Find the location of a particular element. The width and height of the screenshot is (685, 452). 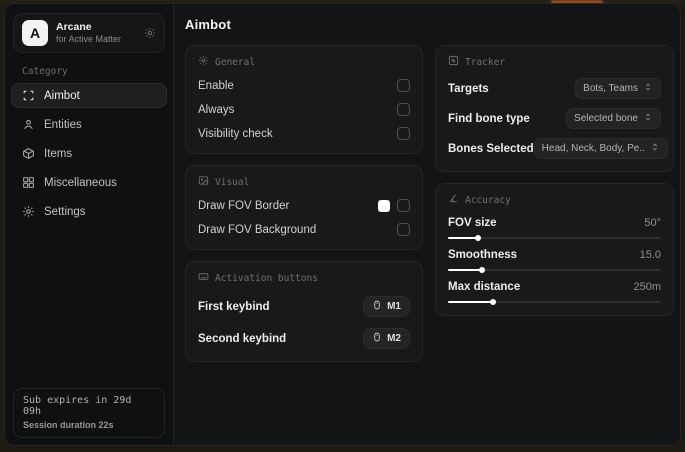

category-label: Category is located at coordinates (45, 71).